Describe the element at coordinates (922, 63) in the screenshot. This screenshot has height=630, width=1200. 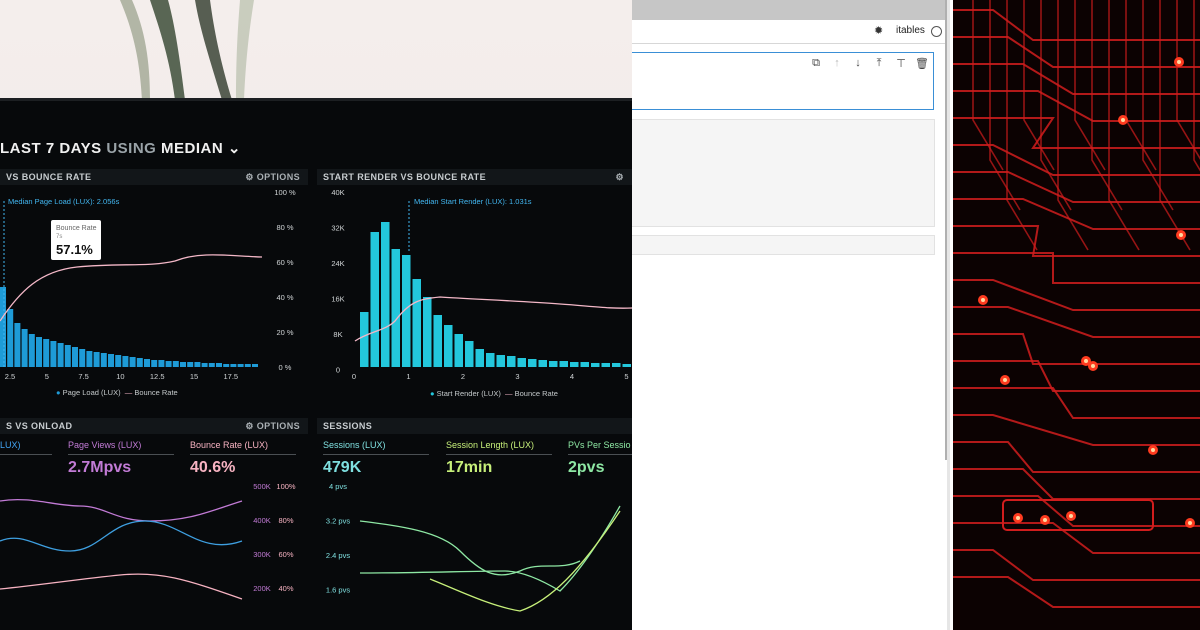
I see `trash-icon: 🗑` at that location.